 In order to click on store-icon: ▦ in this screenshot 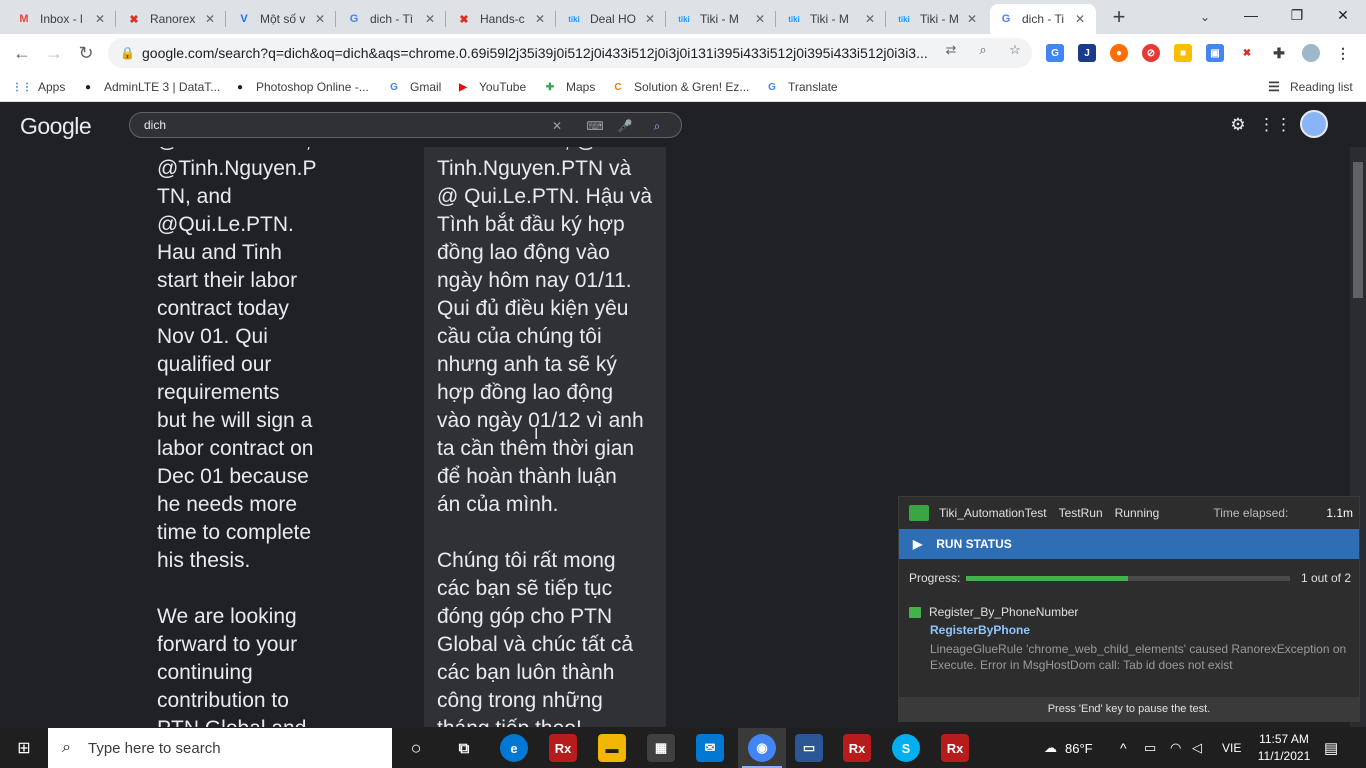, I will do `click(661, 748)`.